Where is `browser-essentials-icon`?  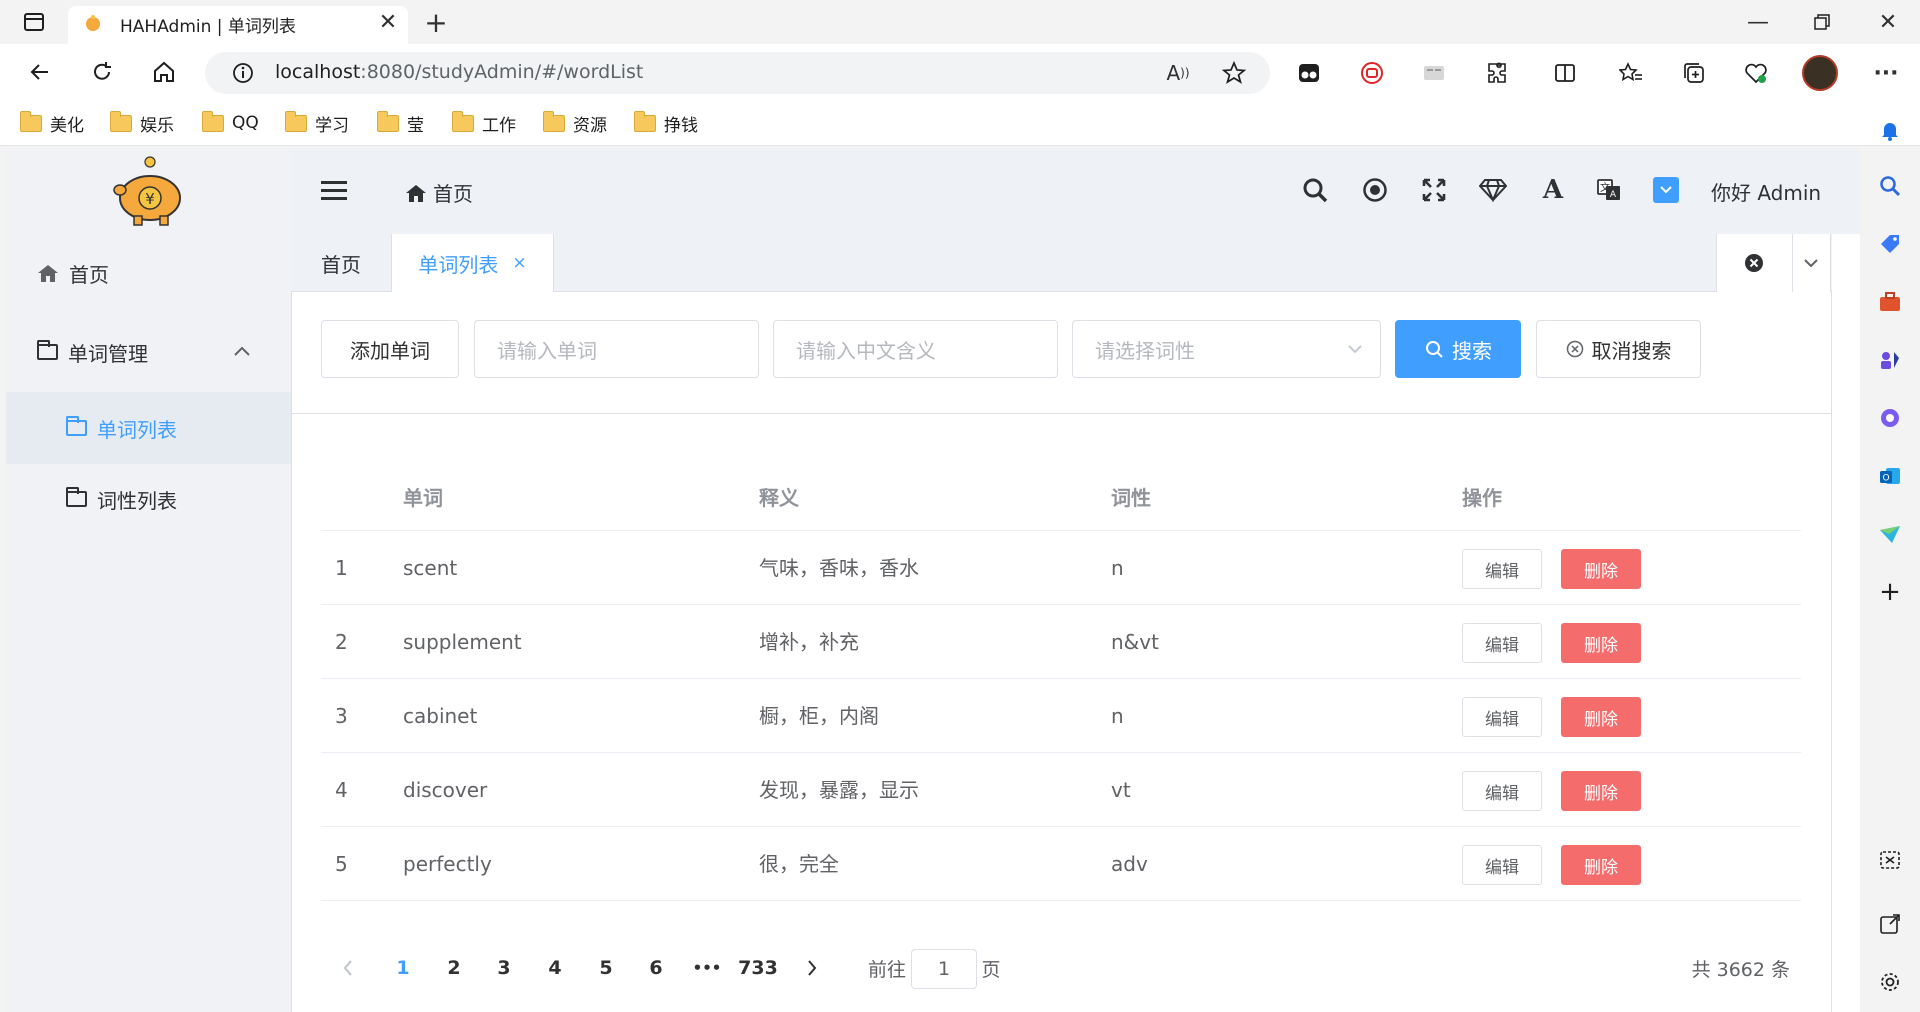 browser-essentials-icon is located at coordinates (1756, 73).